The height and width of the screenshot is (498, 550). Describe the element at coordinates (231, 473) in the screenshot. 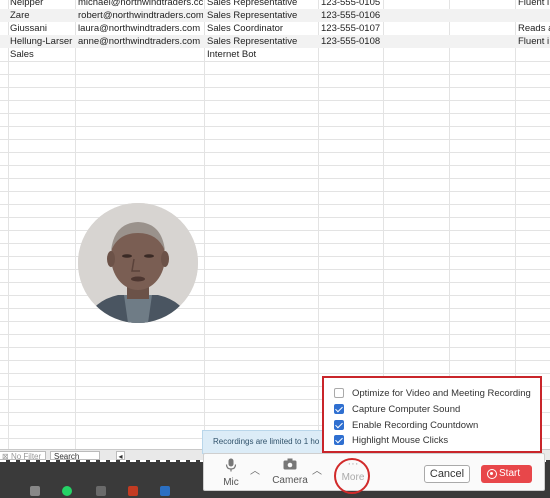

I see `mic-button: Mic` at that location.